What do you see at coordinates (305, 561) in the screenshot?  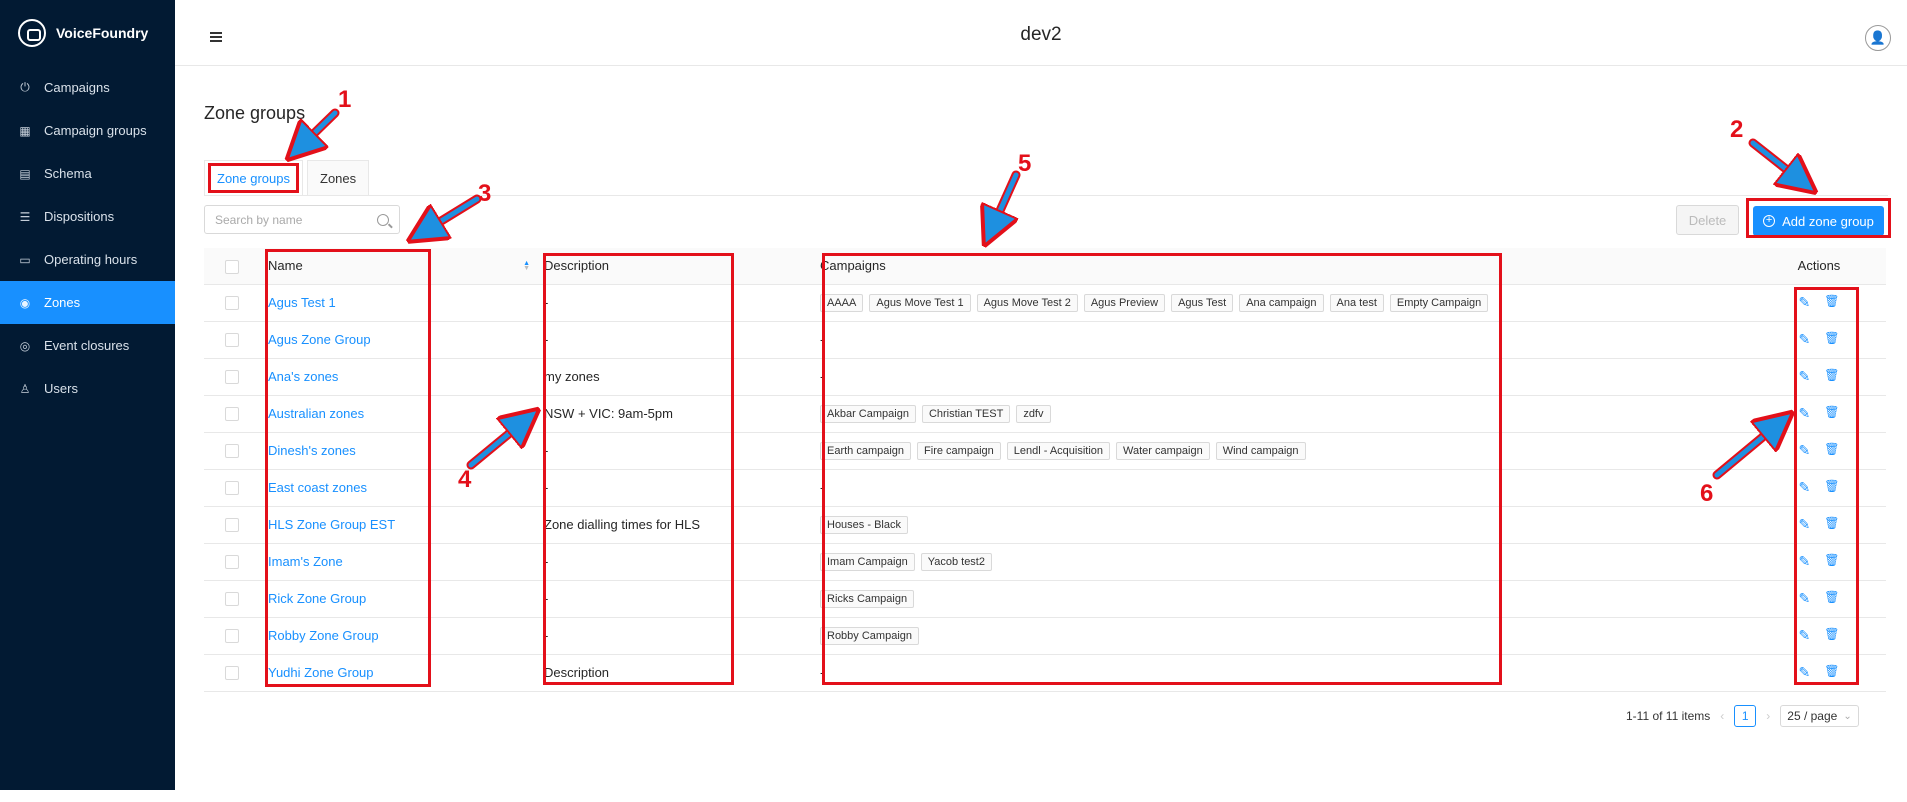 I see `zone-group-name-link: Imam's Zone` at bounding box center [305, 561].